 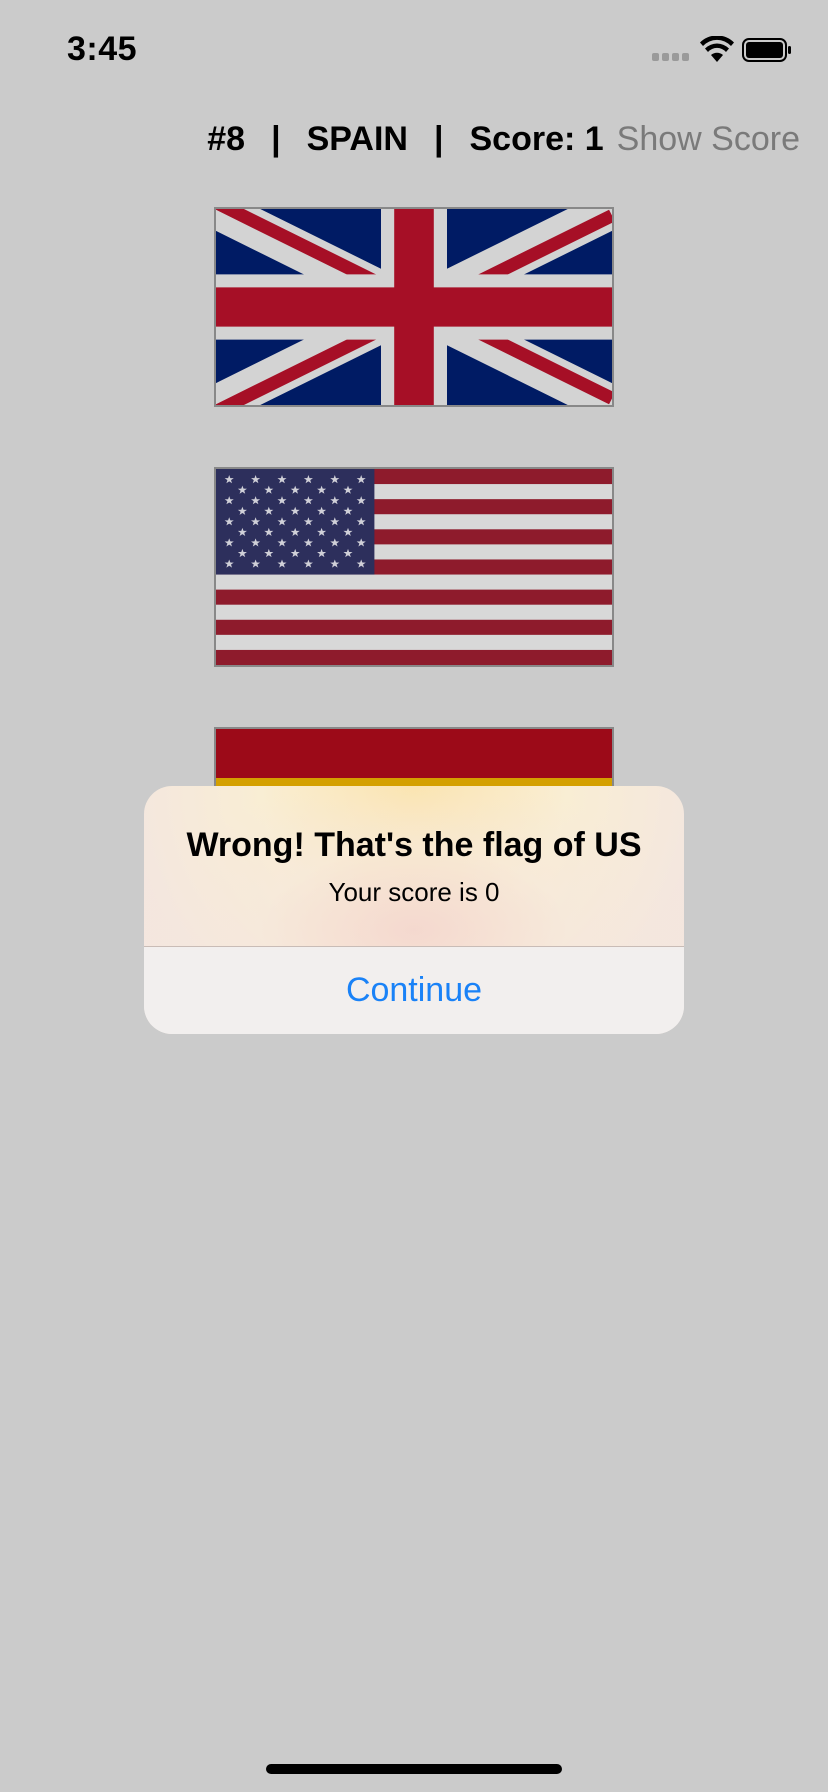 I want to click on quiz-header: #8 | SPAIN | Score: 1 Show Score, so click(x=400, y=139).